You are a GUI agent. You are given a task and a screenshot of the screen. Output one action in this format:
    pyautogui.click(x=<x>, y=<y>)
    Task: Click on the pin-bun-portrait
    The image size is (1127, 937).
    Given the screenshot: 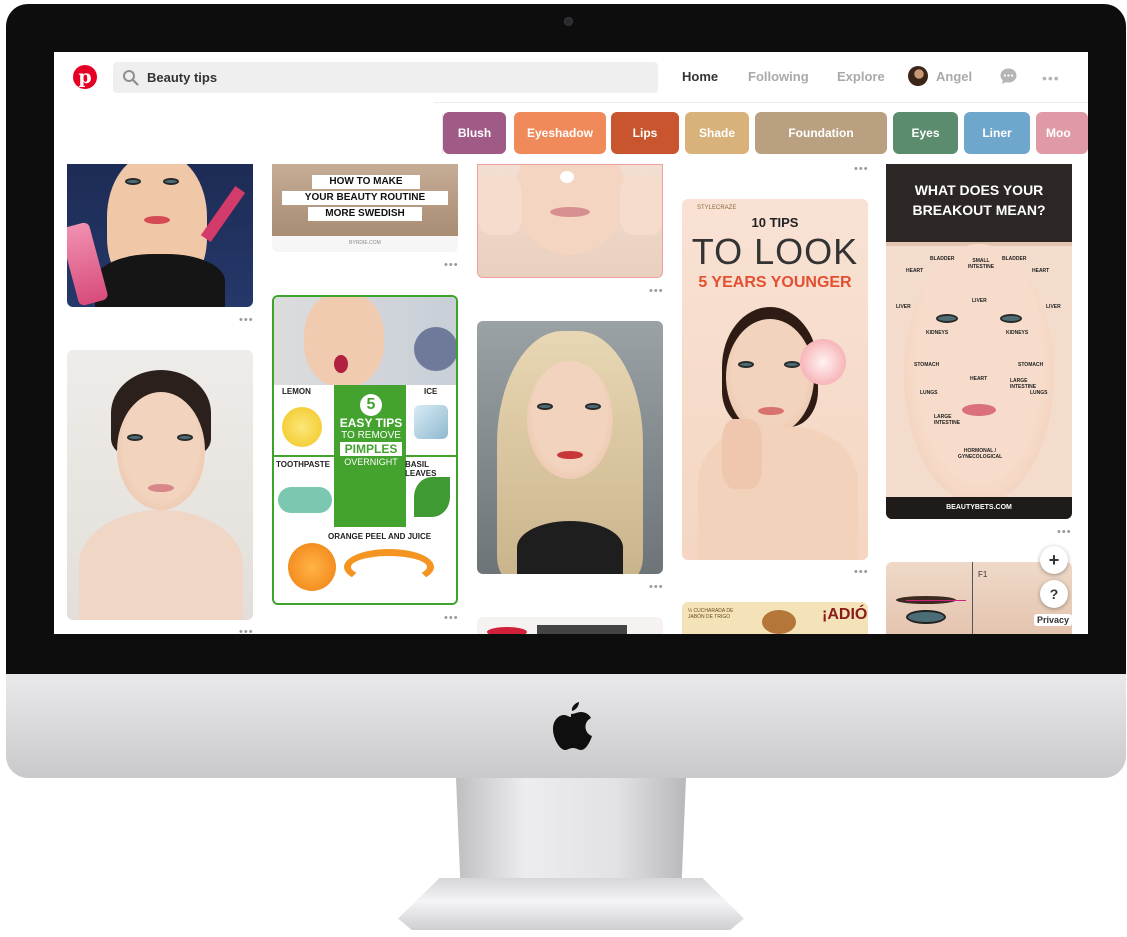 What is the action you would take?
    pyautogui.click(x=160, y=485)
    